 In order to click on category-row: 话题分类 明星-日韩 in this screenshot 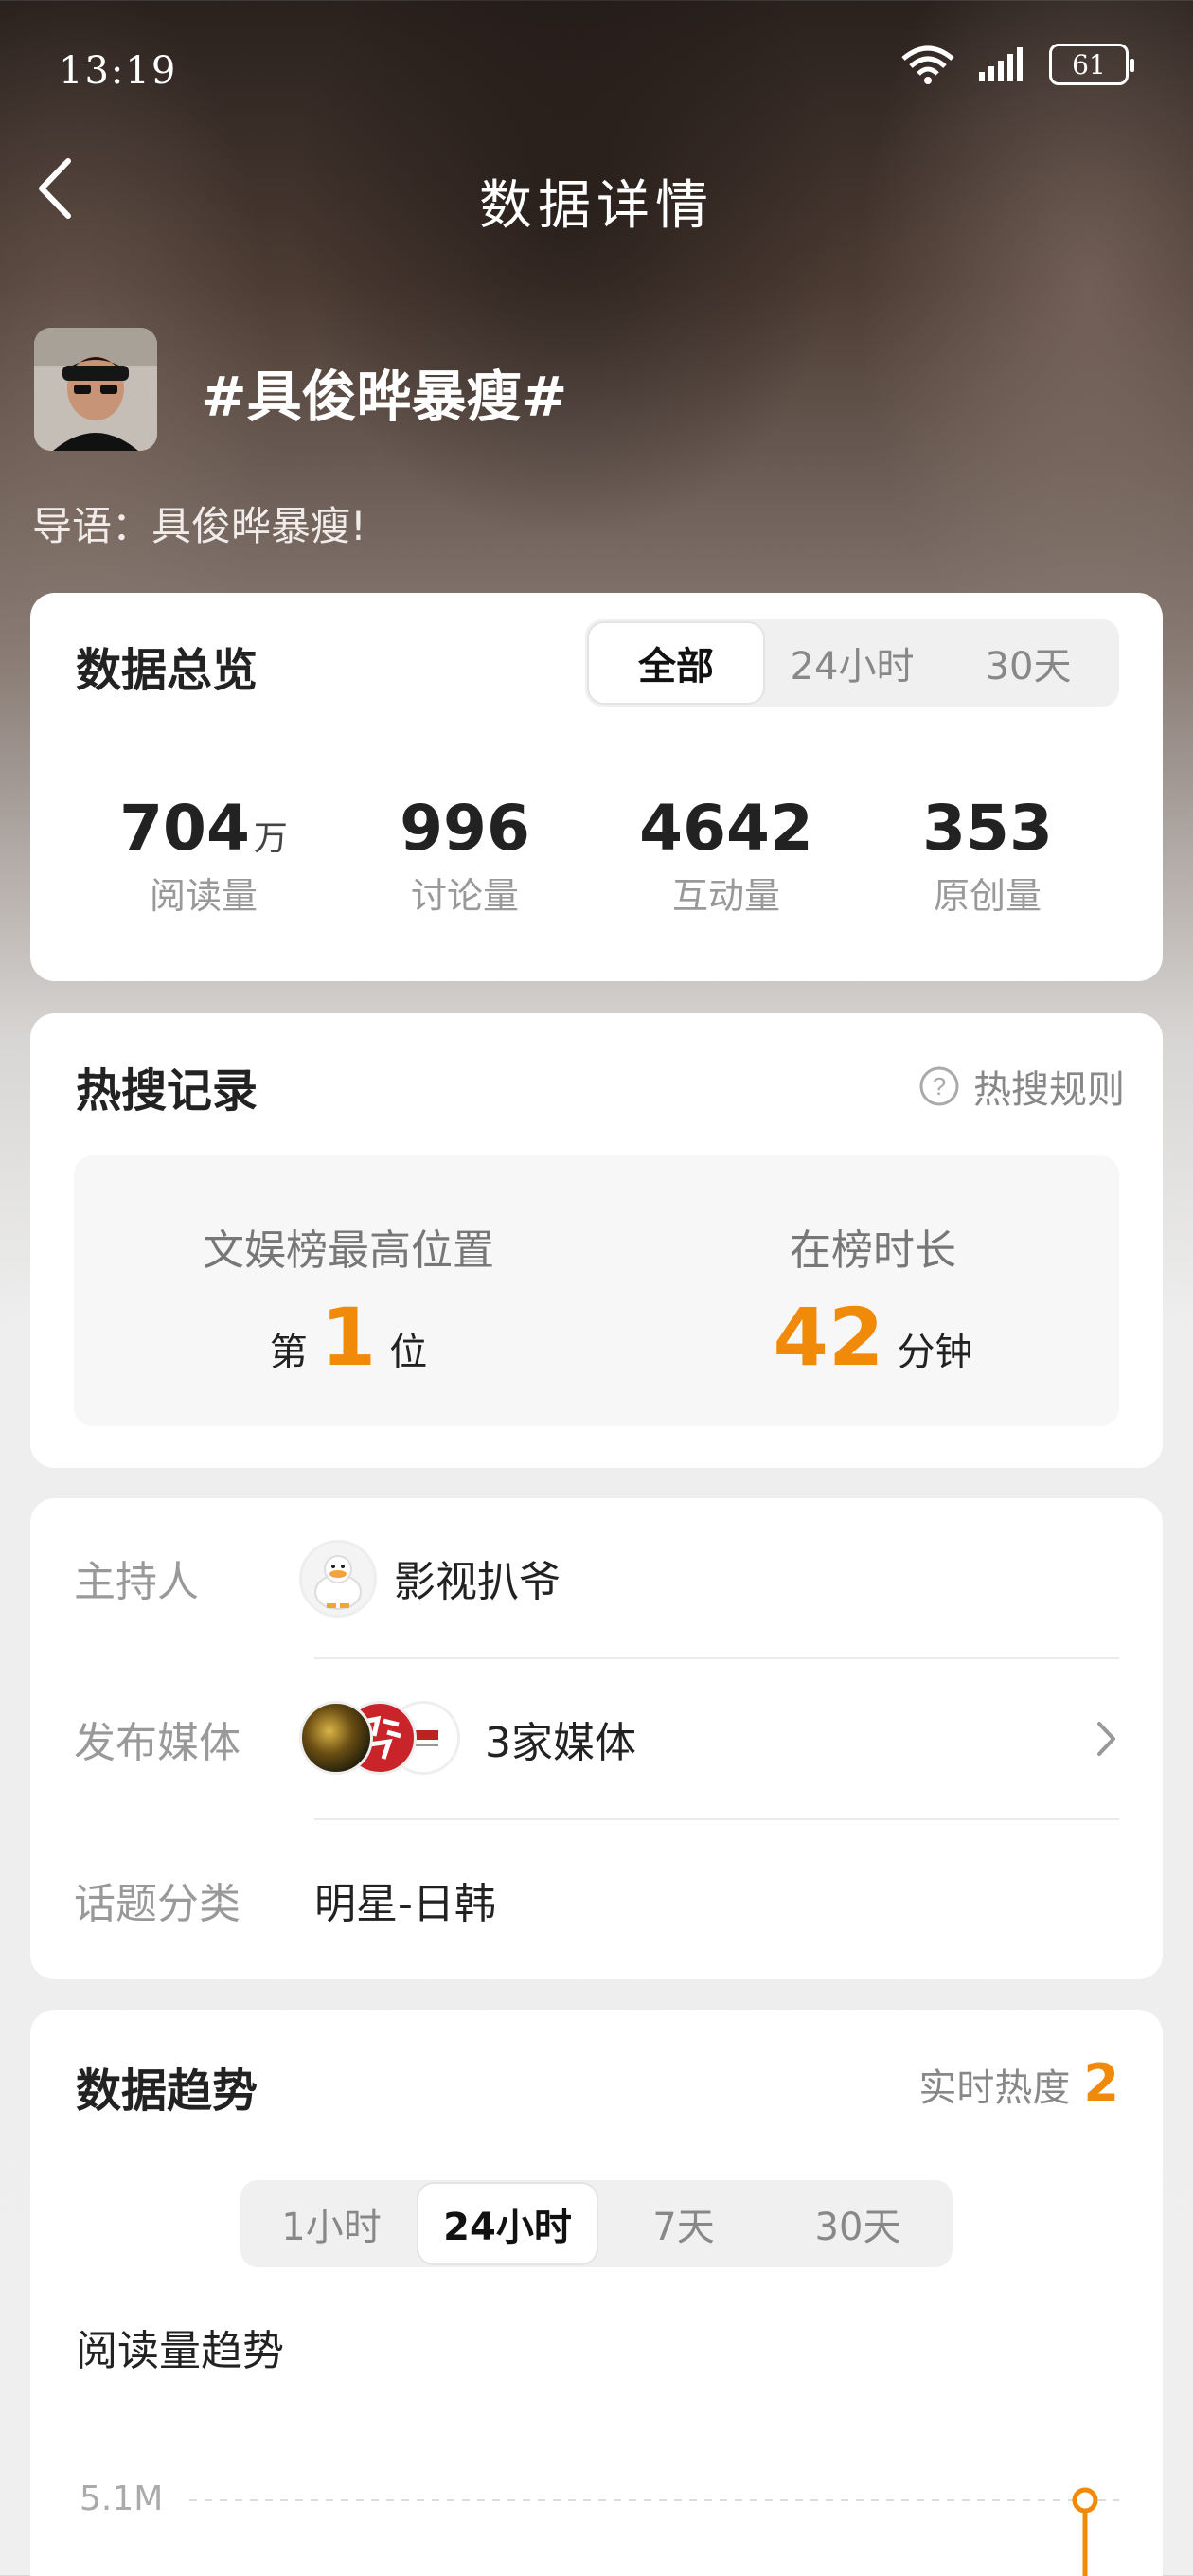, I will do `click(596, 1900)`.